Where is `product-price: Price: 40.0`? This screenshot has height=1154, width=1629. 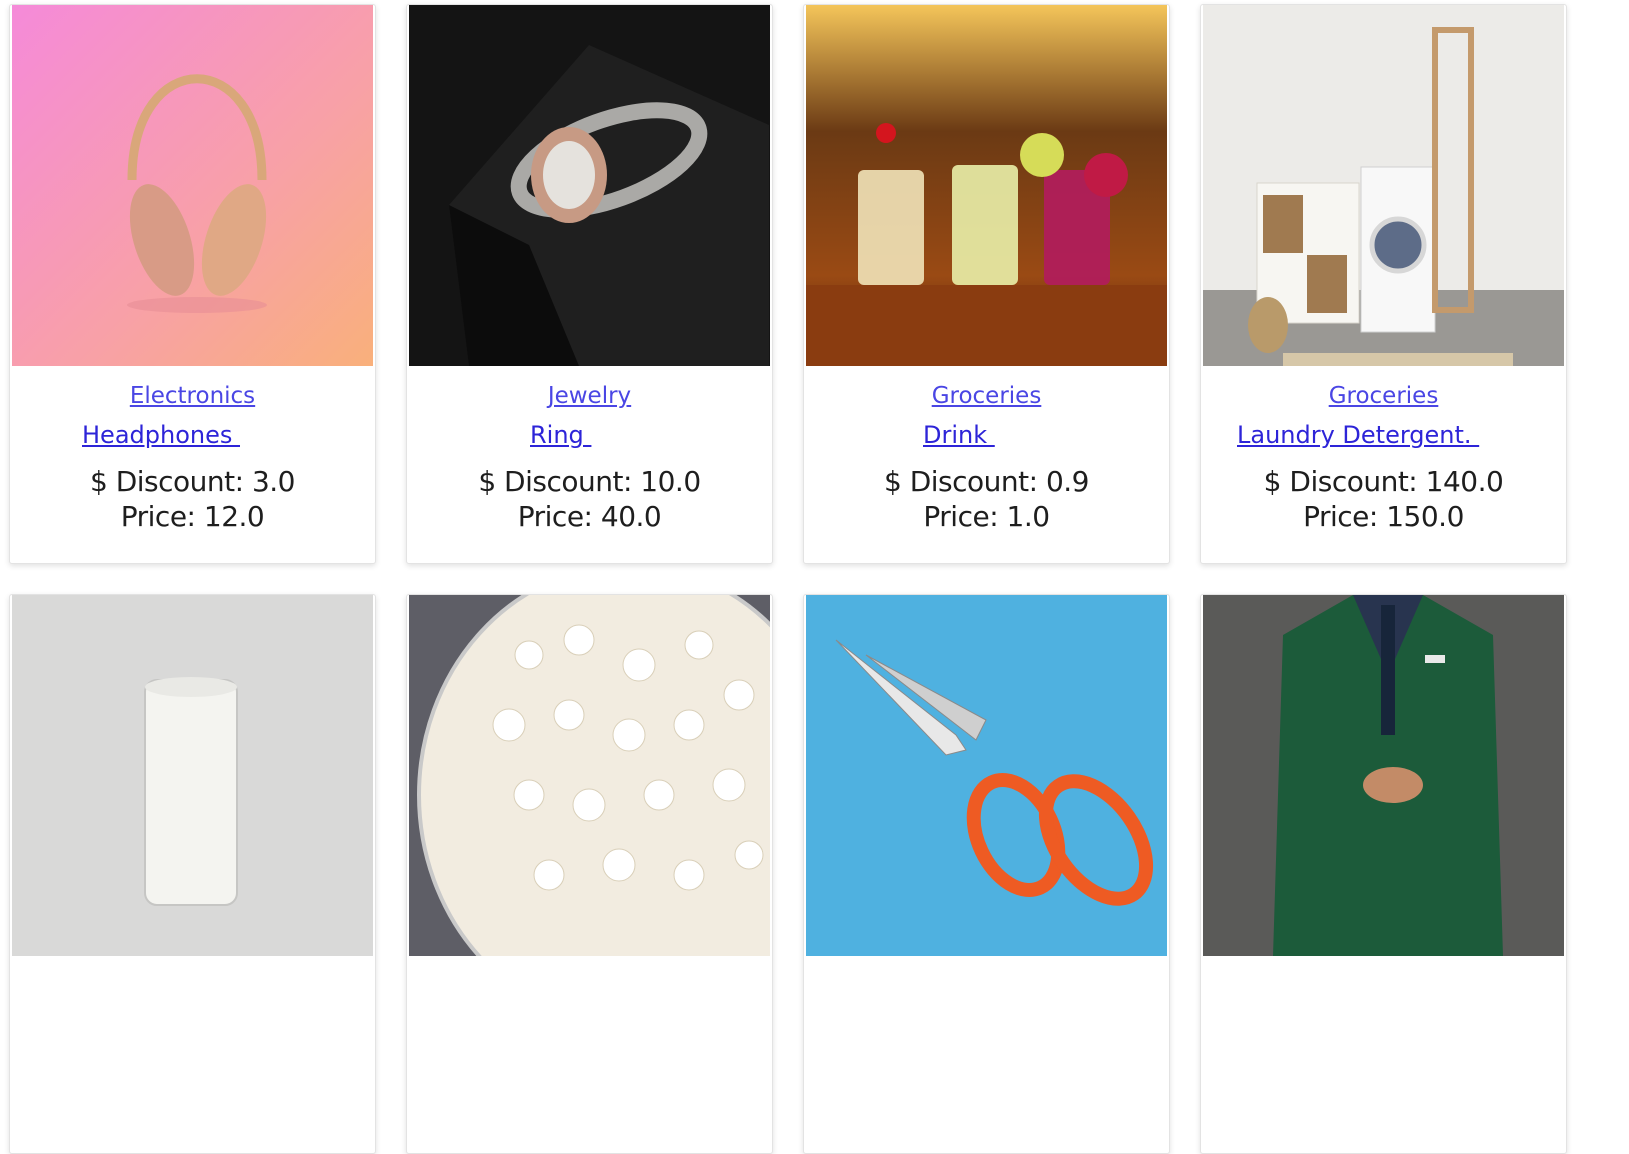
product-price: Price: 40.0 is located at coordinates (589, 516).